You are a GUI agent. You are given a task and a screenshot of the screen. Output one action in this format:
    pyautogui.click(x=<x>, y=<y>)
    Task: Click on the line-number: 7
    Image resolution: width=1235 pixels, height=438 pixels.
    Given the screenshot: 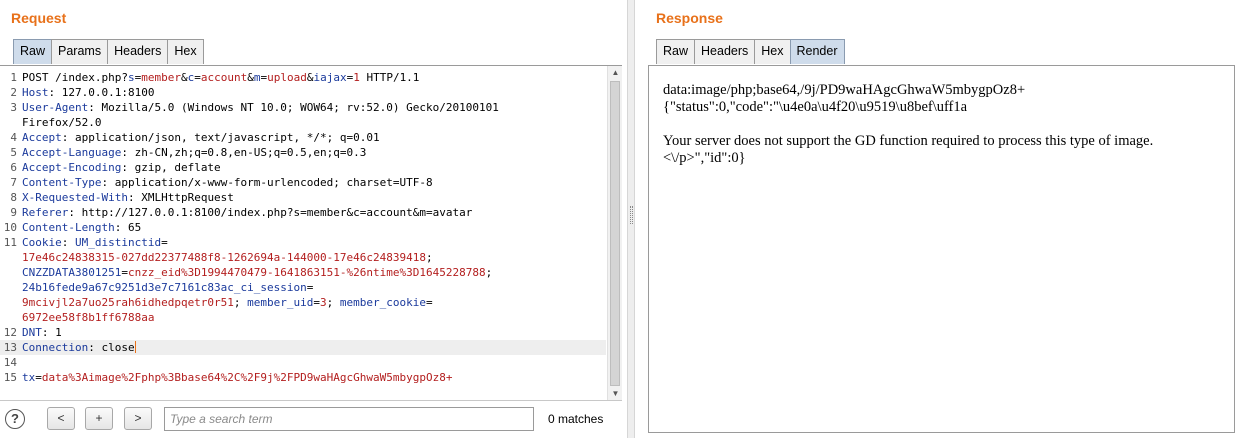 What is the action you would take?
    pyautogui.click(x=13, y=182)
    